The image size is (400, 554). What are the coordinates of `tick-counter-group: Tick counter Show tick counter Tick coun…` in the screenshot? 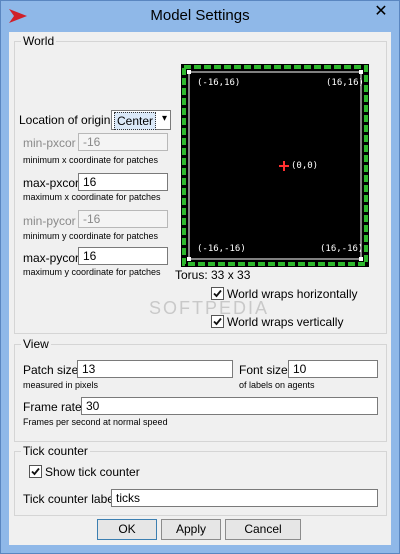 It's located at (200, 480).